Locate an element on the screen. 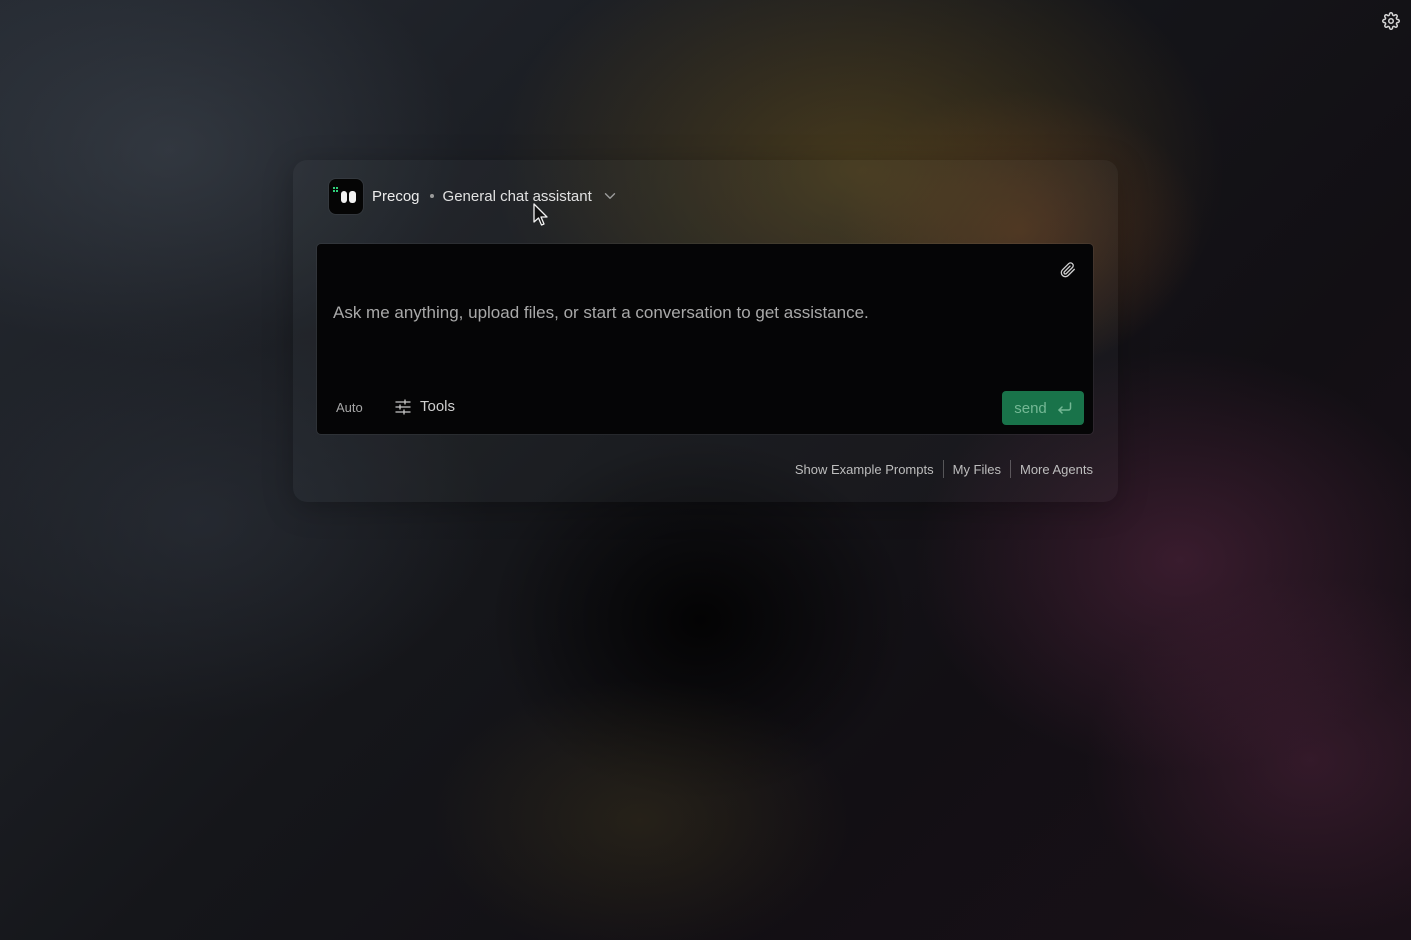  agent-avatar is located at coordinates (346, 196).